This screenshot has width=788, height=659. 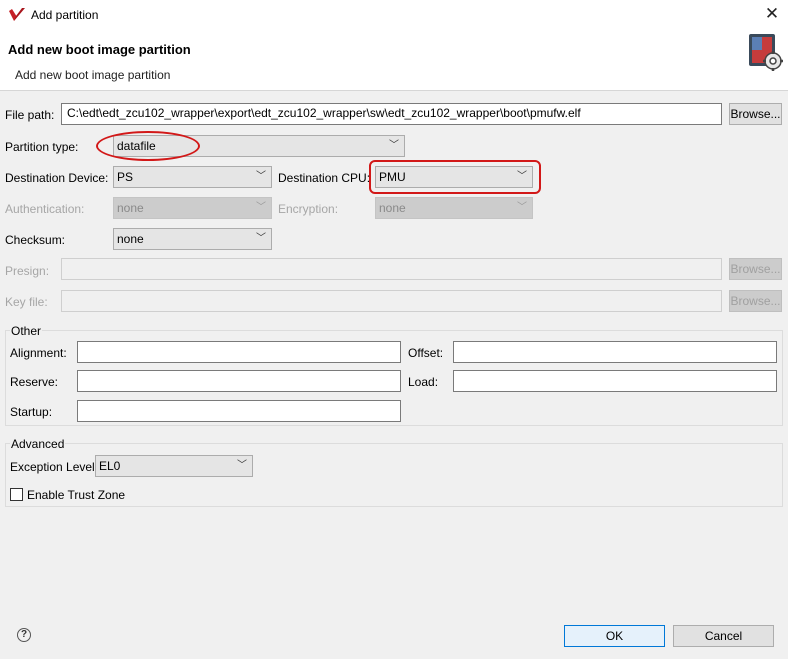 What do you see at coordinates (42, 147) in the screenshot?
I see `partition-type-label: Partition type:` at bounding box center [42, 147].